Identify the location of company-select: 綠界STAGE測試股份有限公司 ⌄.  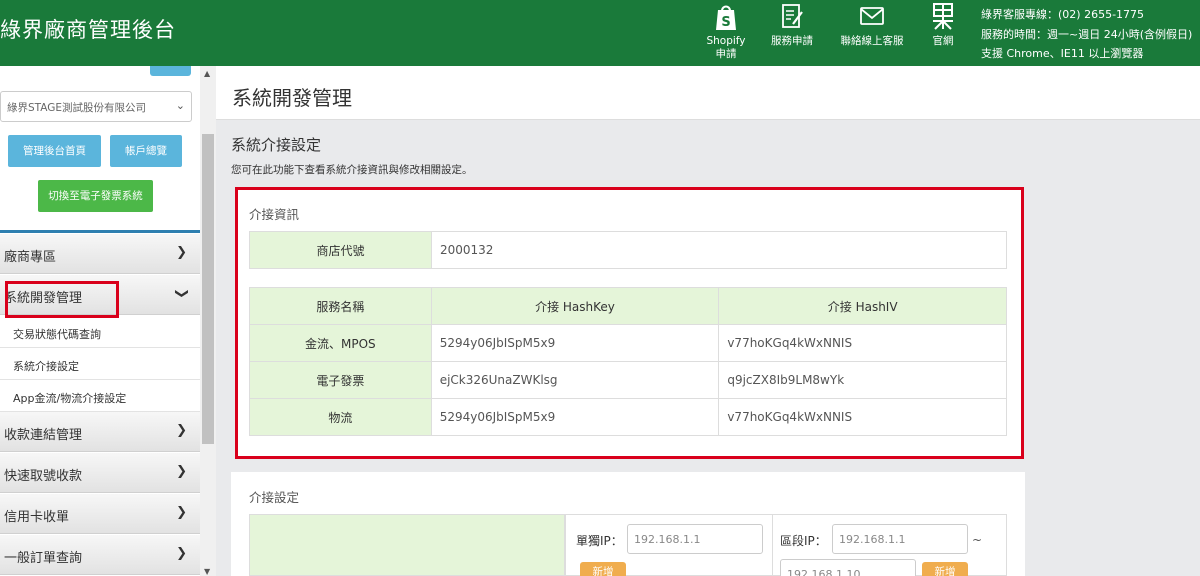
(96, 106).